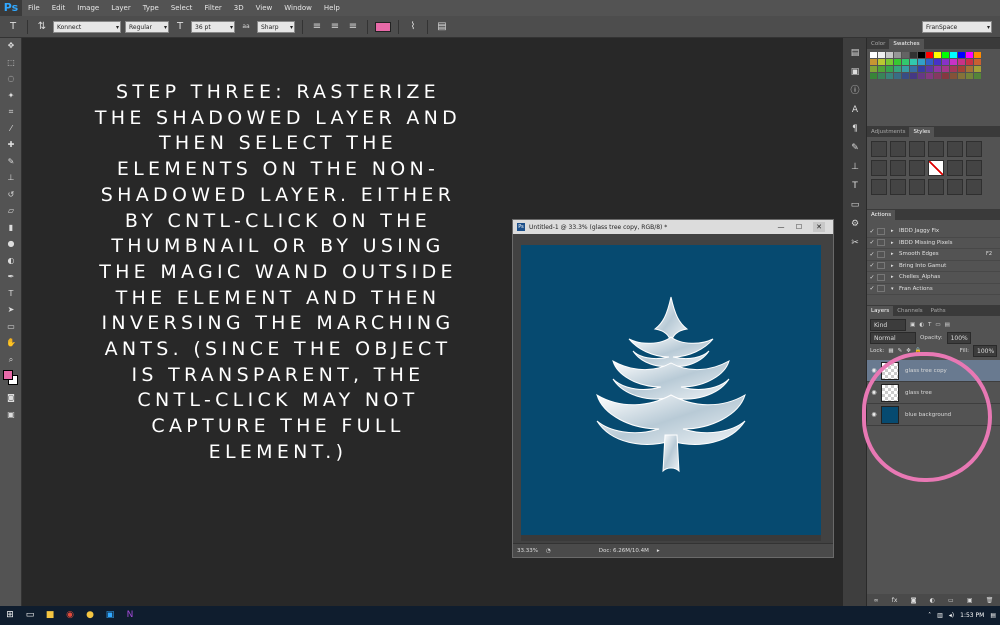 This screenshot has width=1000, height=625. What do you see at coordinates (900, 351) in the screenshot?
I see `lock-paint-icon: ✎` at bounding box center [900, 351].